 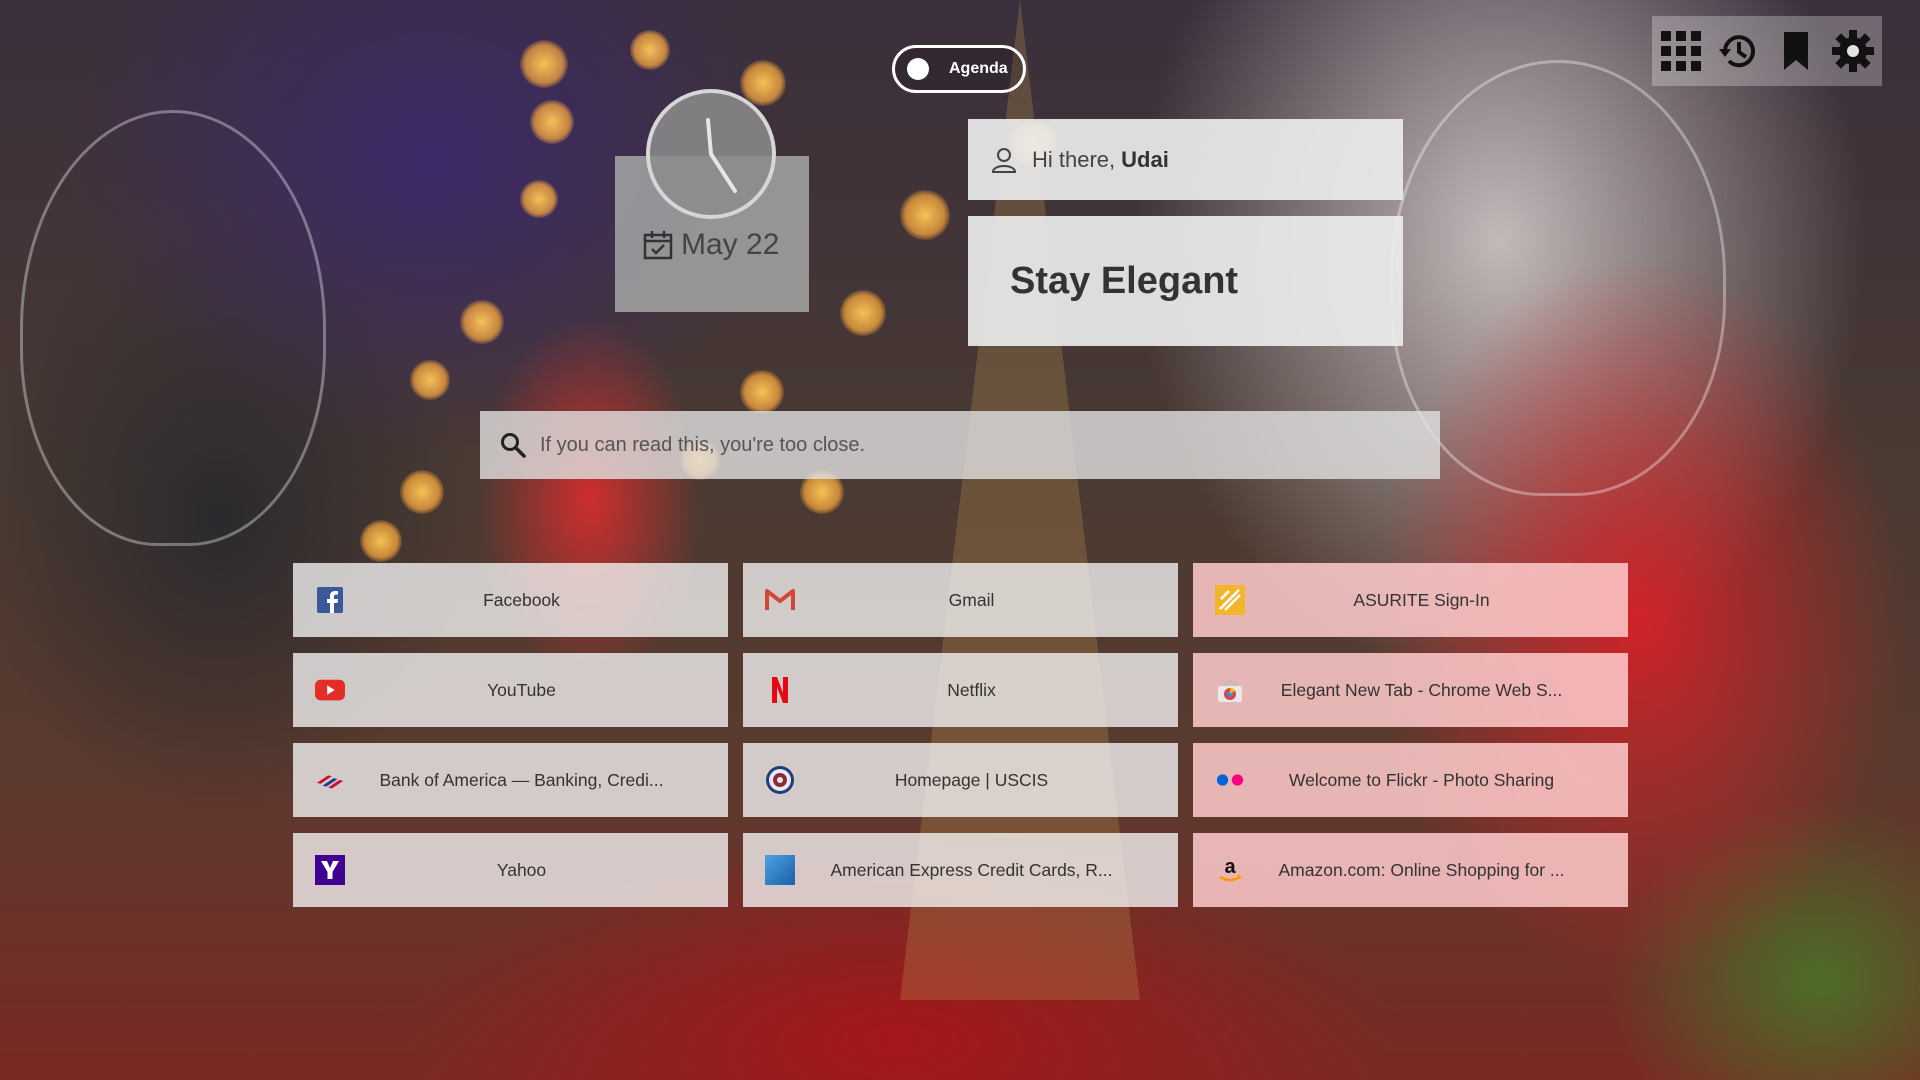 I want to click on youtube-icon, so click(x=330, y=690).